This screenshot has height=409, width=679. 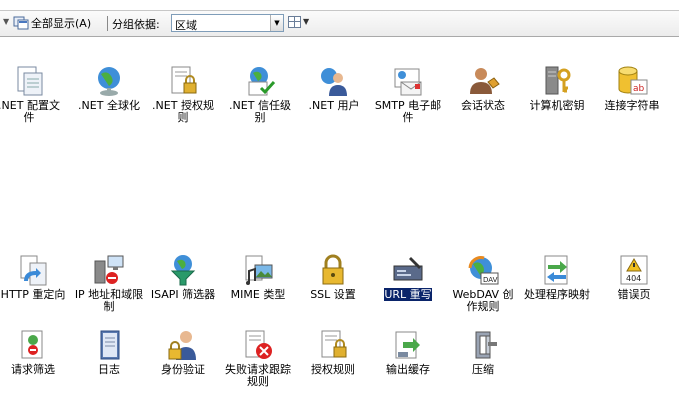 What do you see at coordinates (557, 294) in the screenshot?
I see `feature-label: 处理程序映射` at bounding box center [557, 294].